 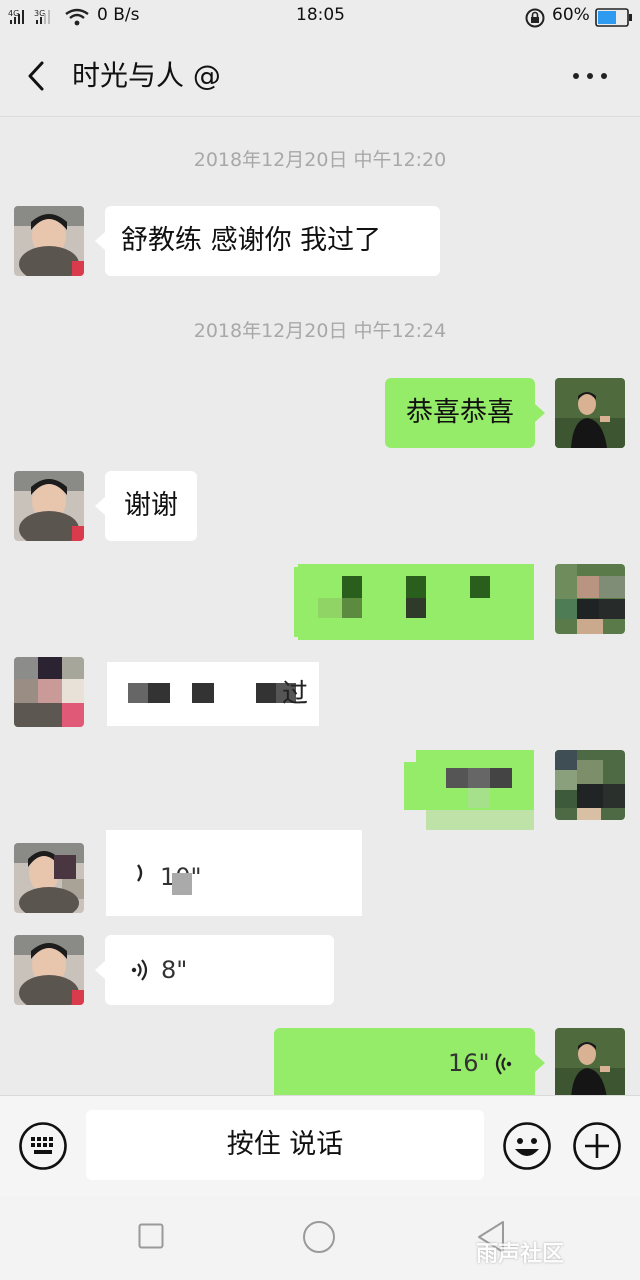 I want to click on wifi-icon, so click(x=77, y=17).